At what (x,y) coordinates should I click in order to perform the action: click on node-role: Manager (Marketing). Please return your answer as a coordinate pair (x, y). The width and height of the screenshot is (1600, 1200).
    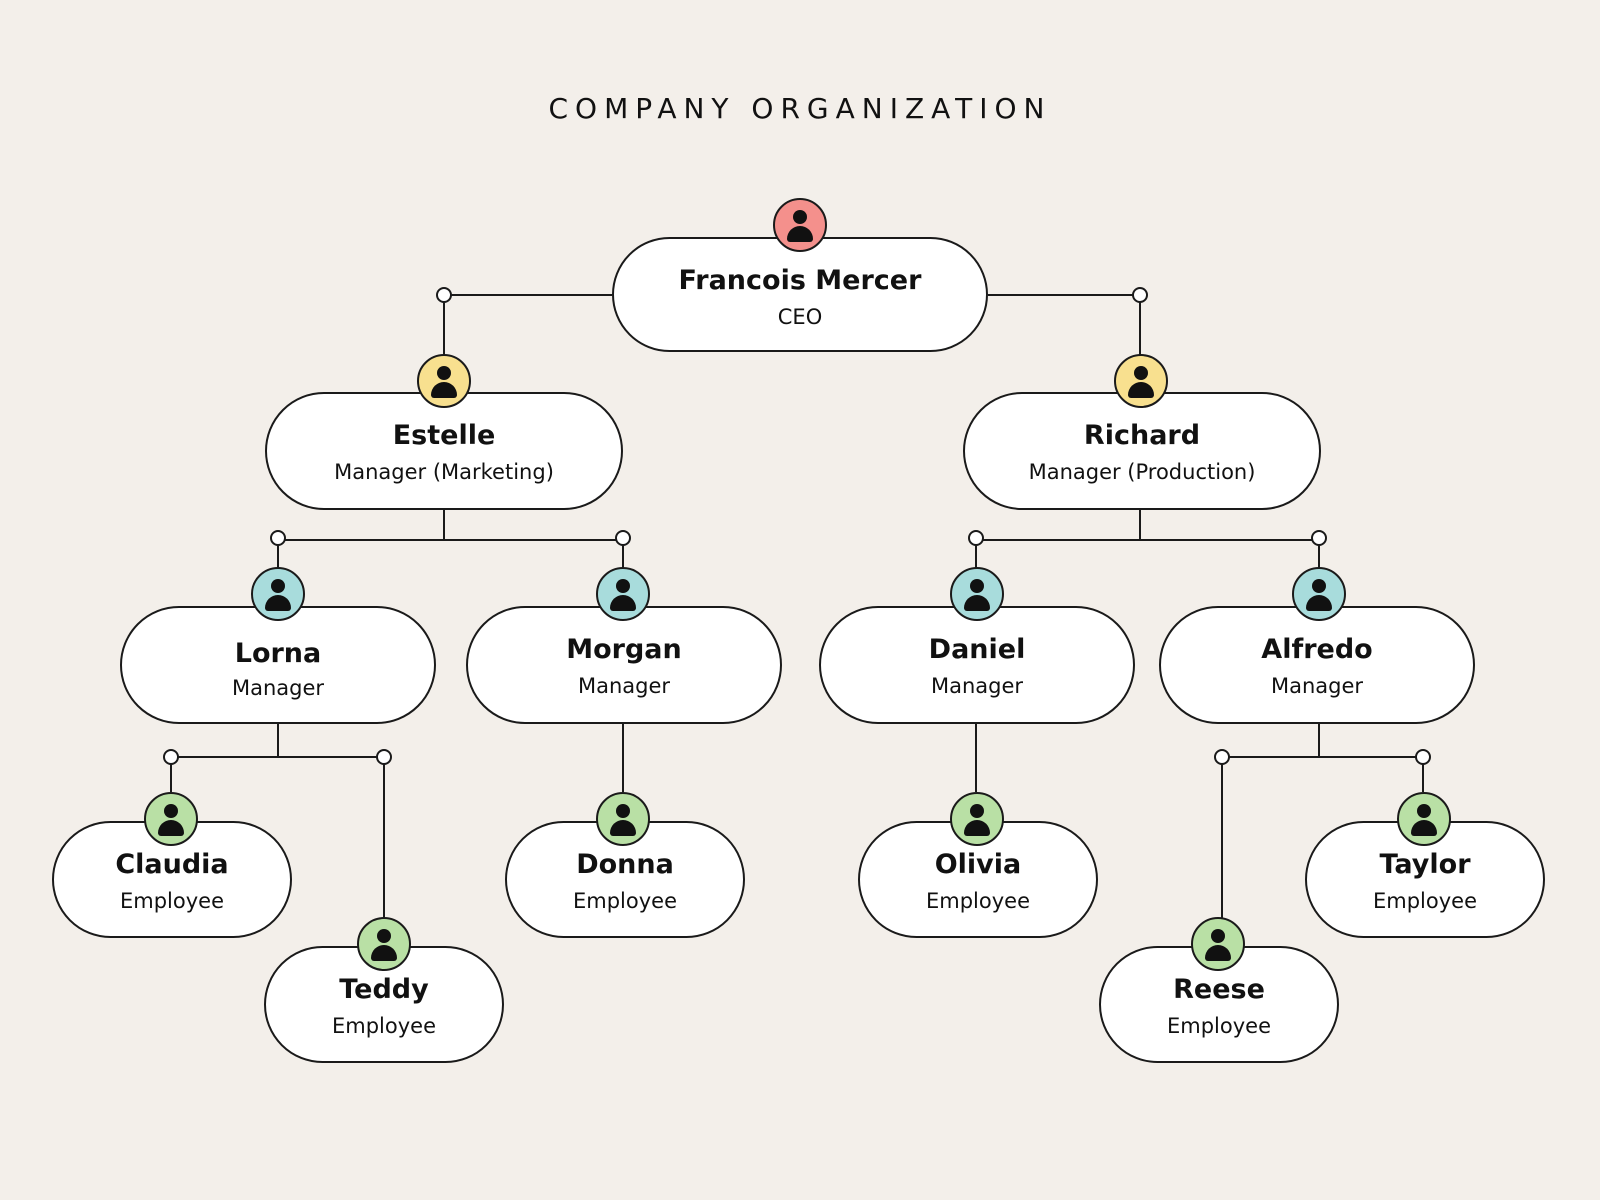
    Looking at the image, I should click on (444, 472).